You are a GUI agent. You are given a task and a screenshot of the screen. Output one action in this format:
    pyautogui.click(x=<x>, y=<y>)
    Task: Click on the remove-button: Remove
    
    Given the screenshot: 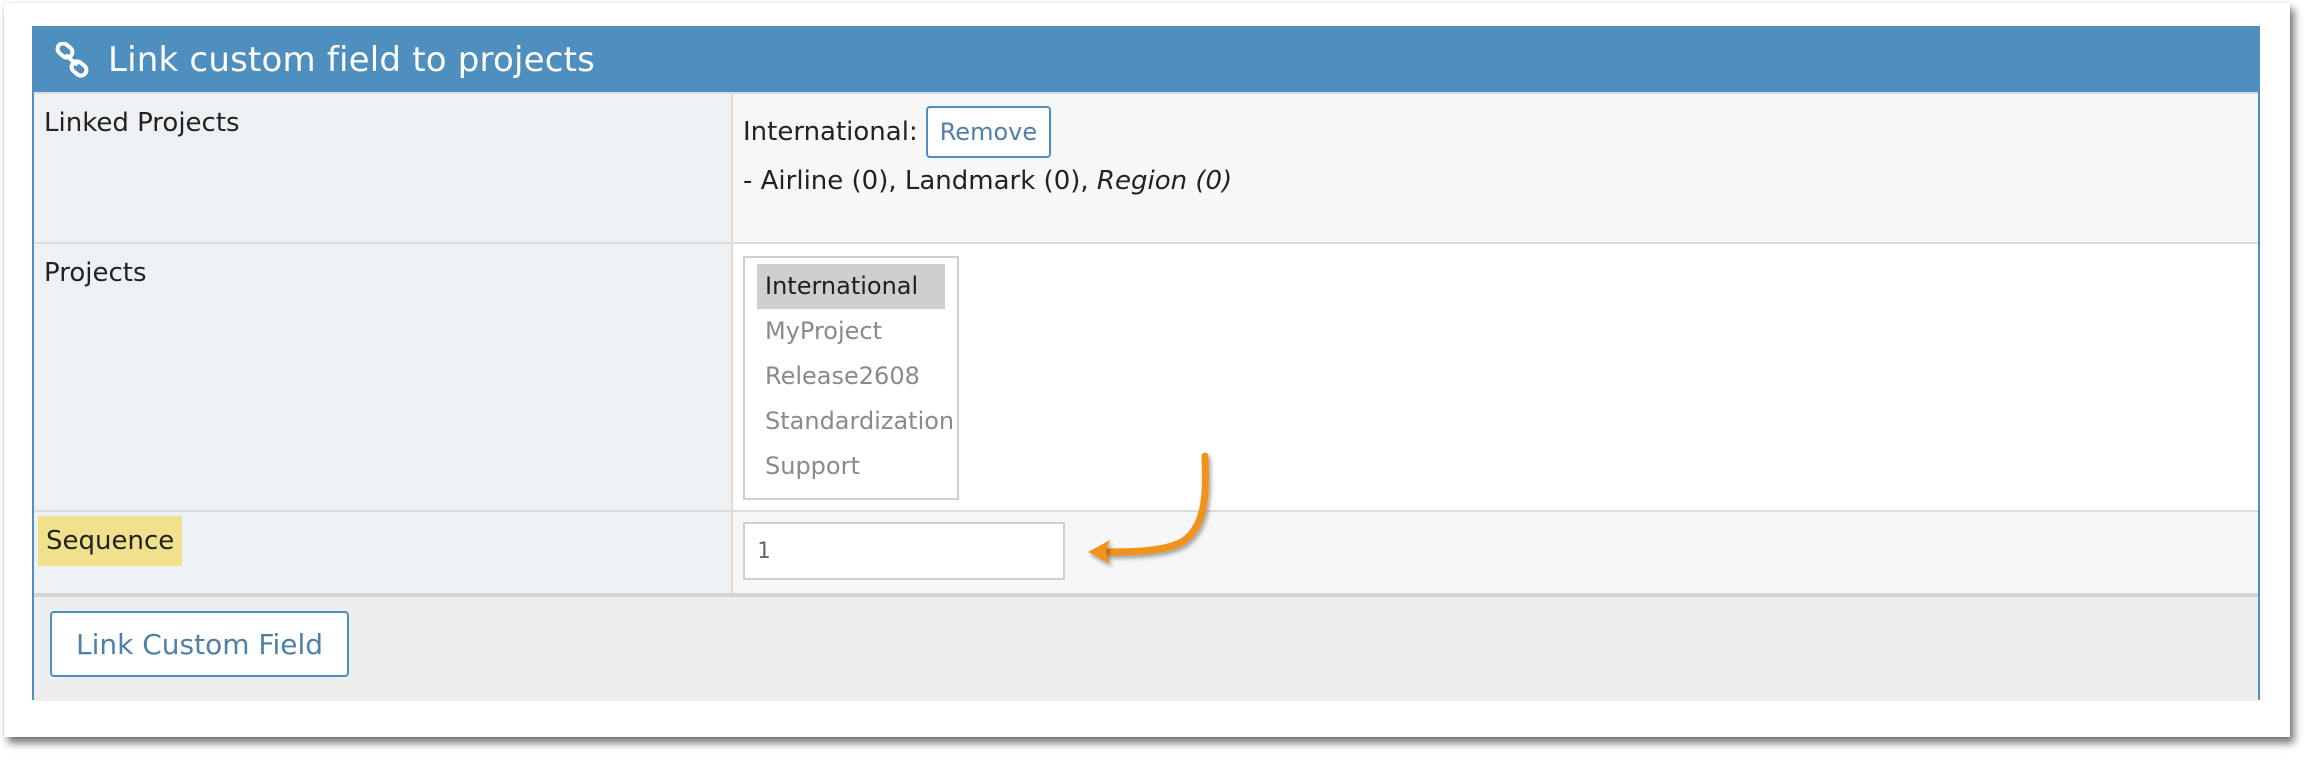 What is the action you would take?
    pyautogui.click(x=988, y=132)
    